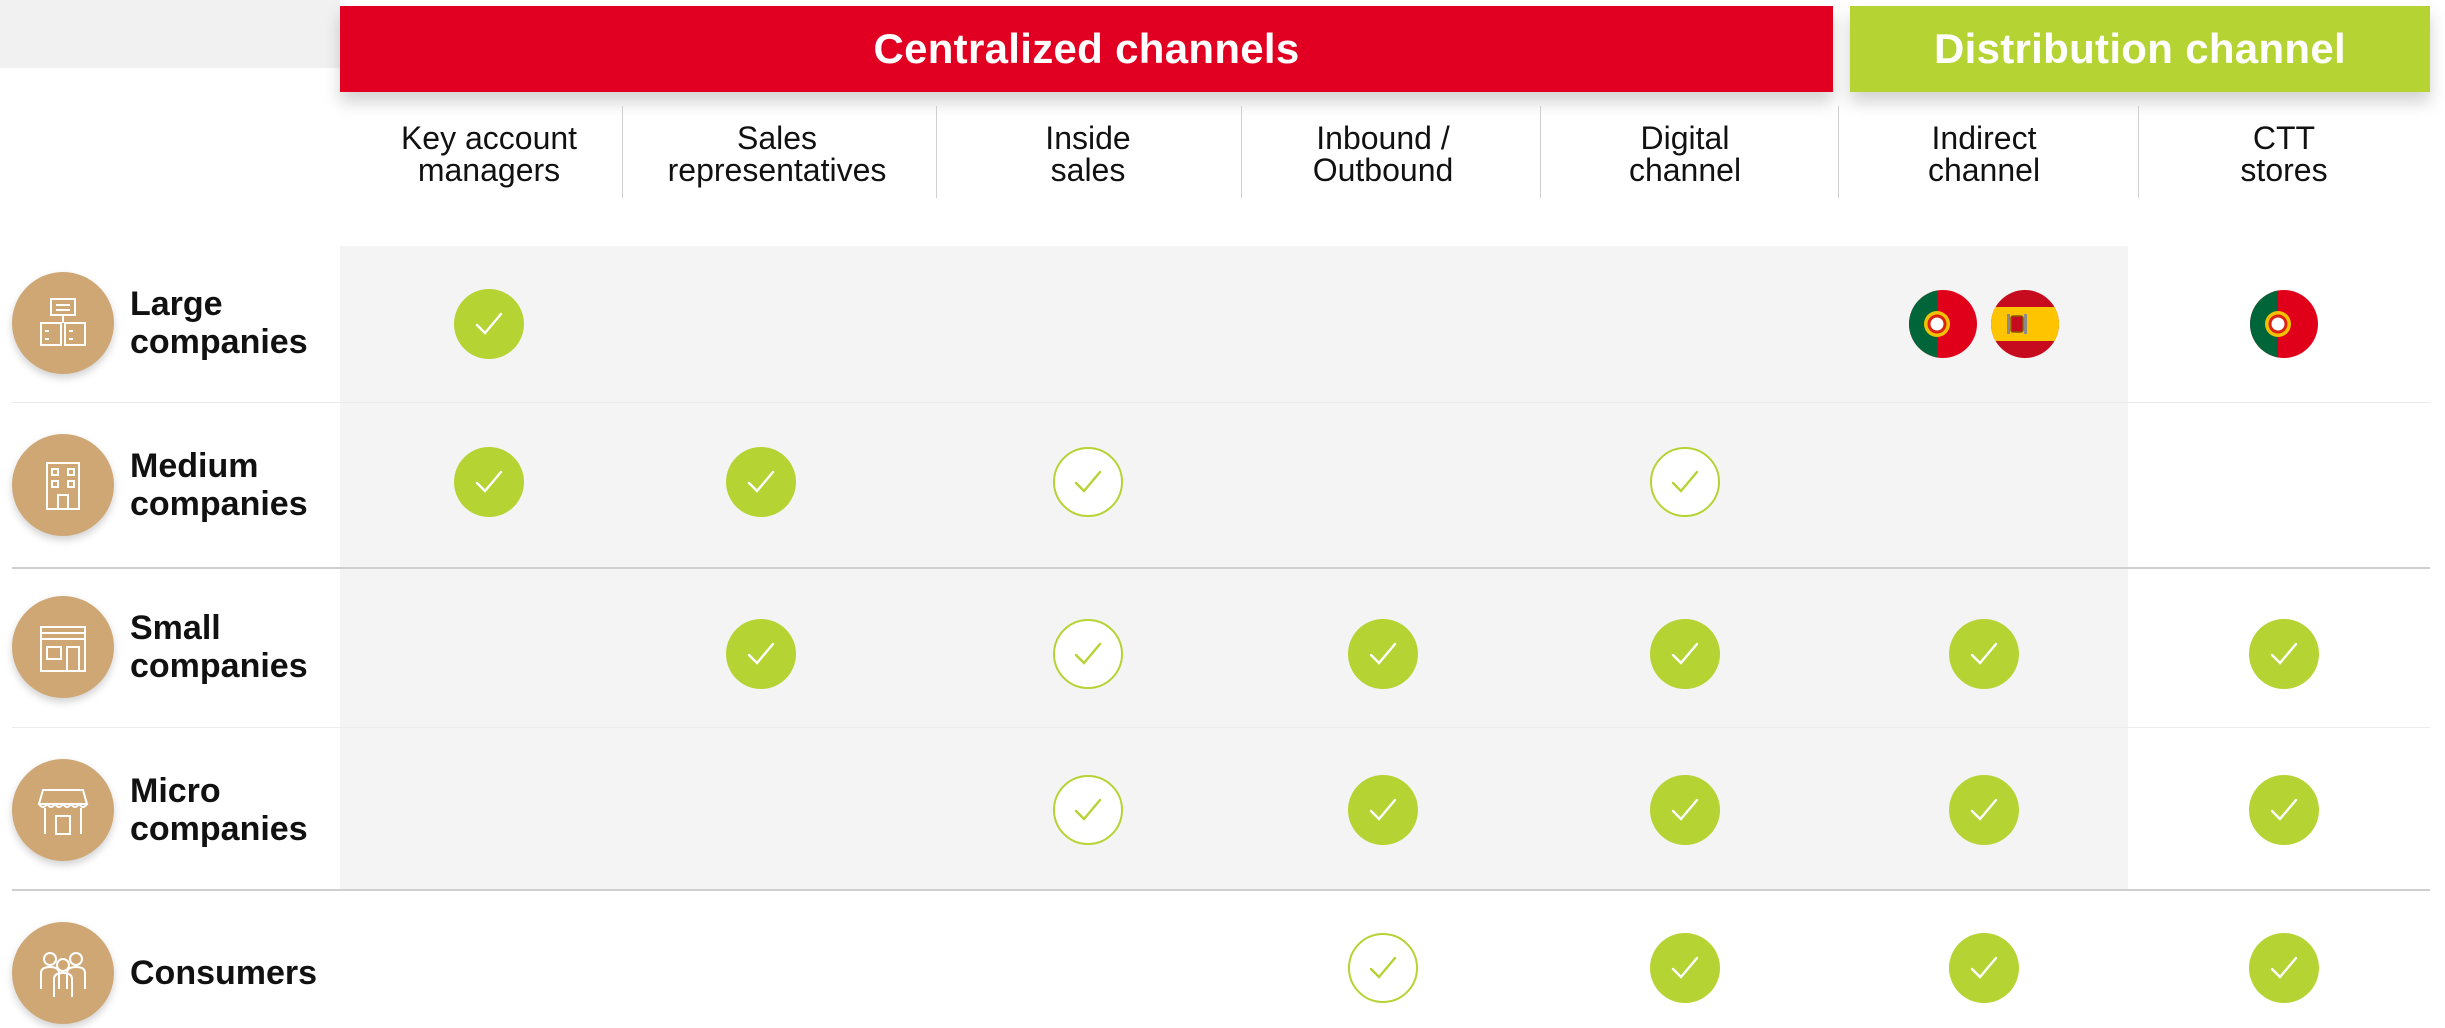 The height and width of the screenshot is (1028, 2445). I want to click on distribution-channel-banner: Distribution channel, so click(2140, 49).